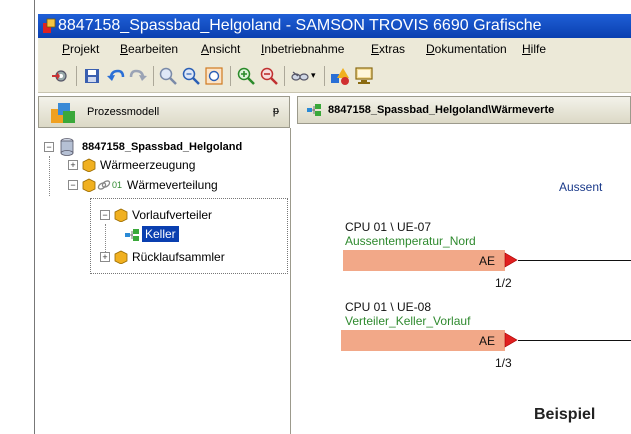 Image resolution: width=631 pixels, height=434 pixels. What do you see at coordinates (60, 76) in the screenshot?
I see `gear-arrow-icon` at bounding box center [60, 76].